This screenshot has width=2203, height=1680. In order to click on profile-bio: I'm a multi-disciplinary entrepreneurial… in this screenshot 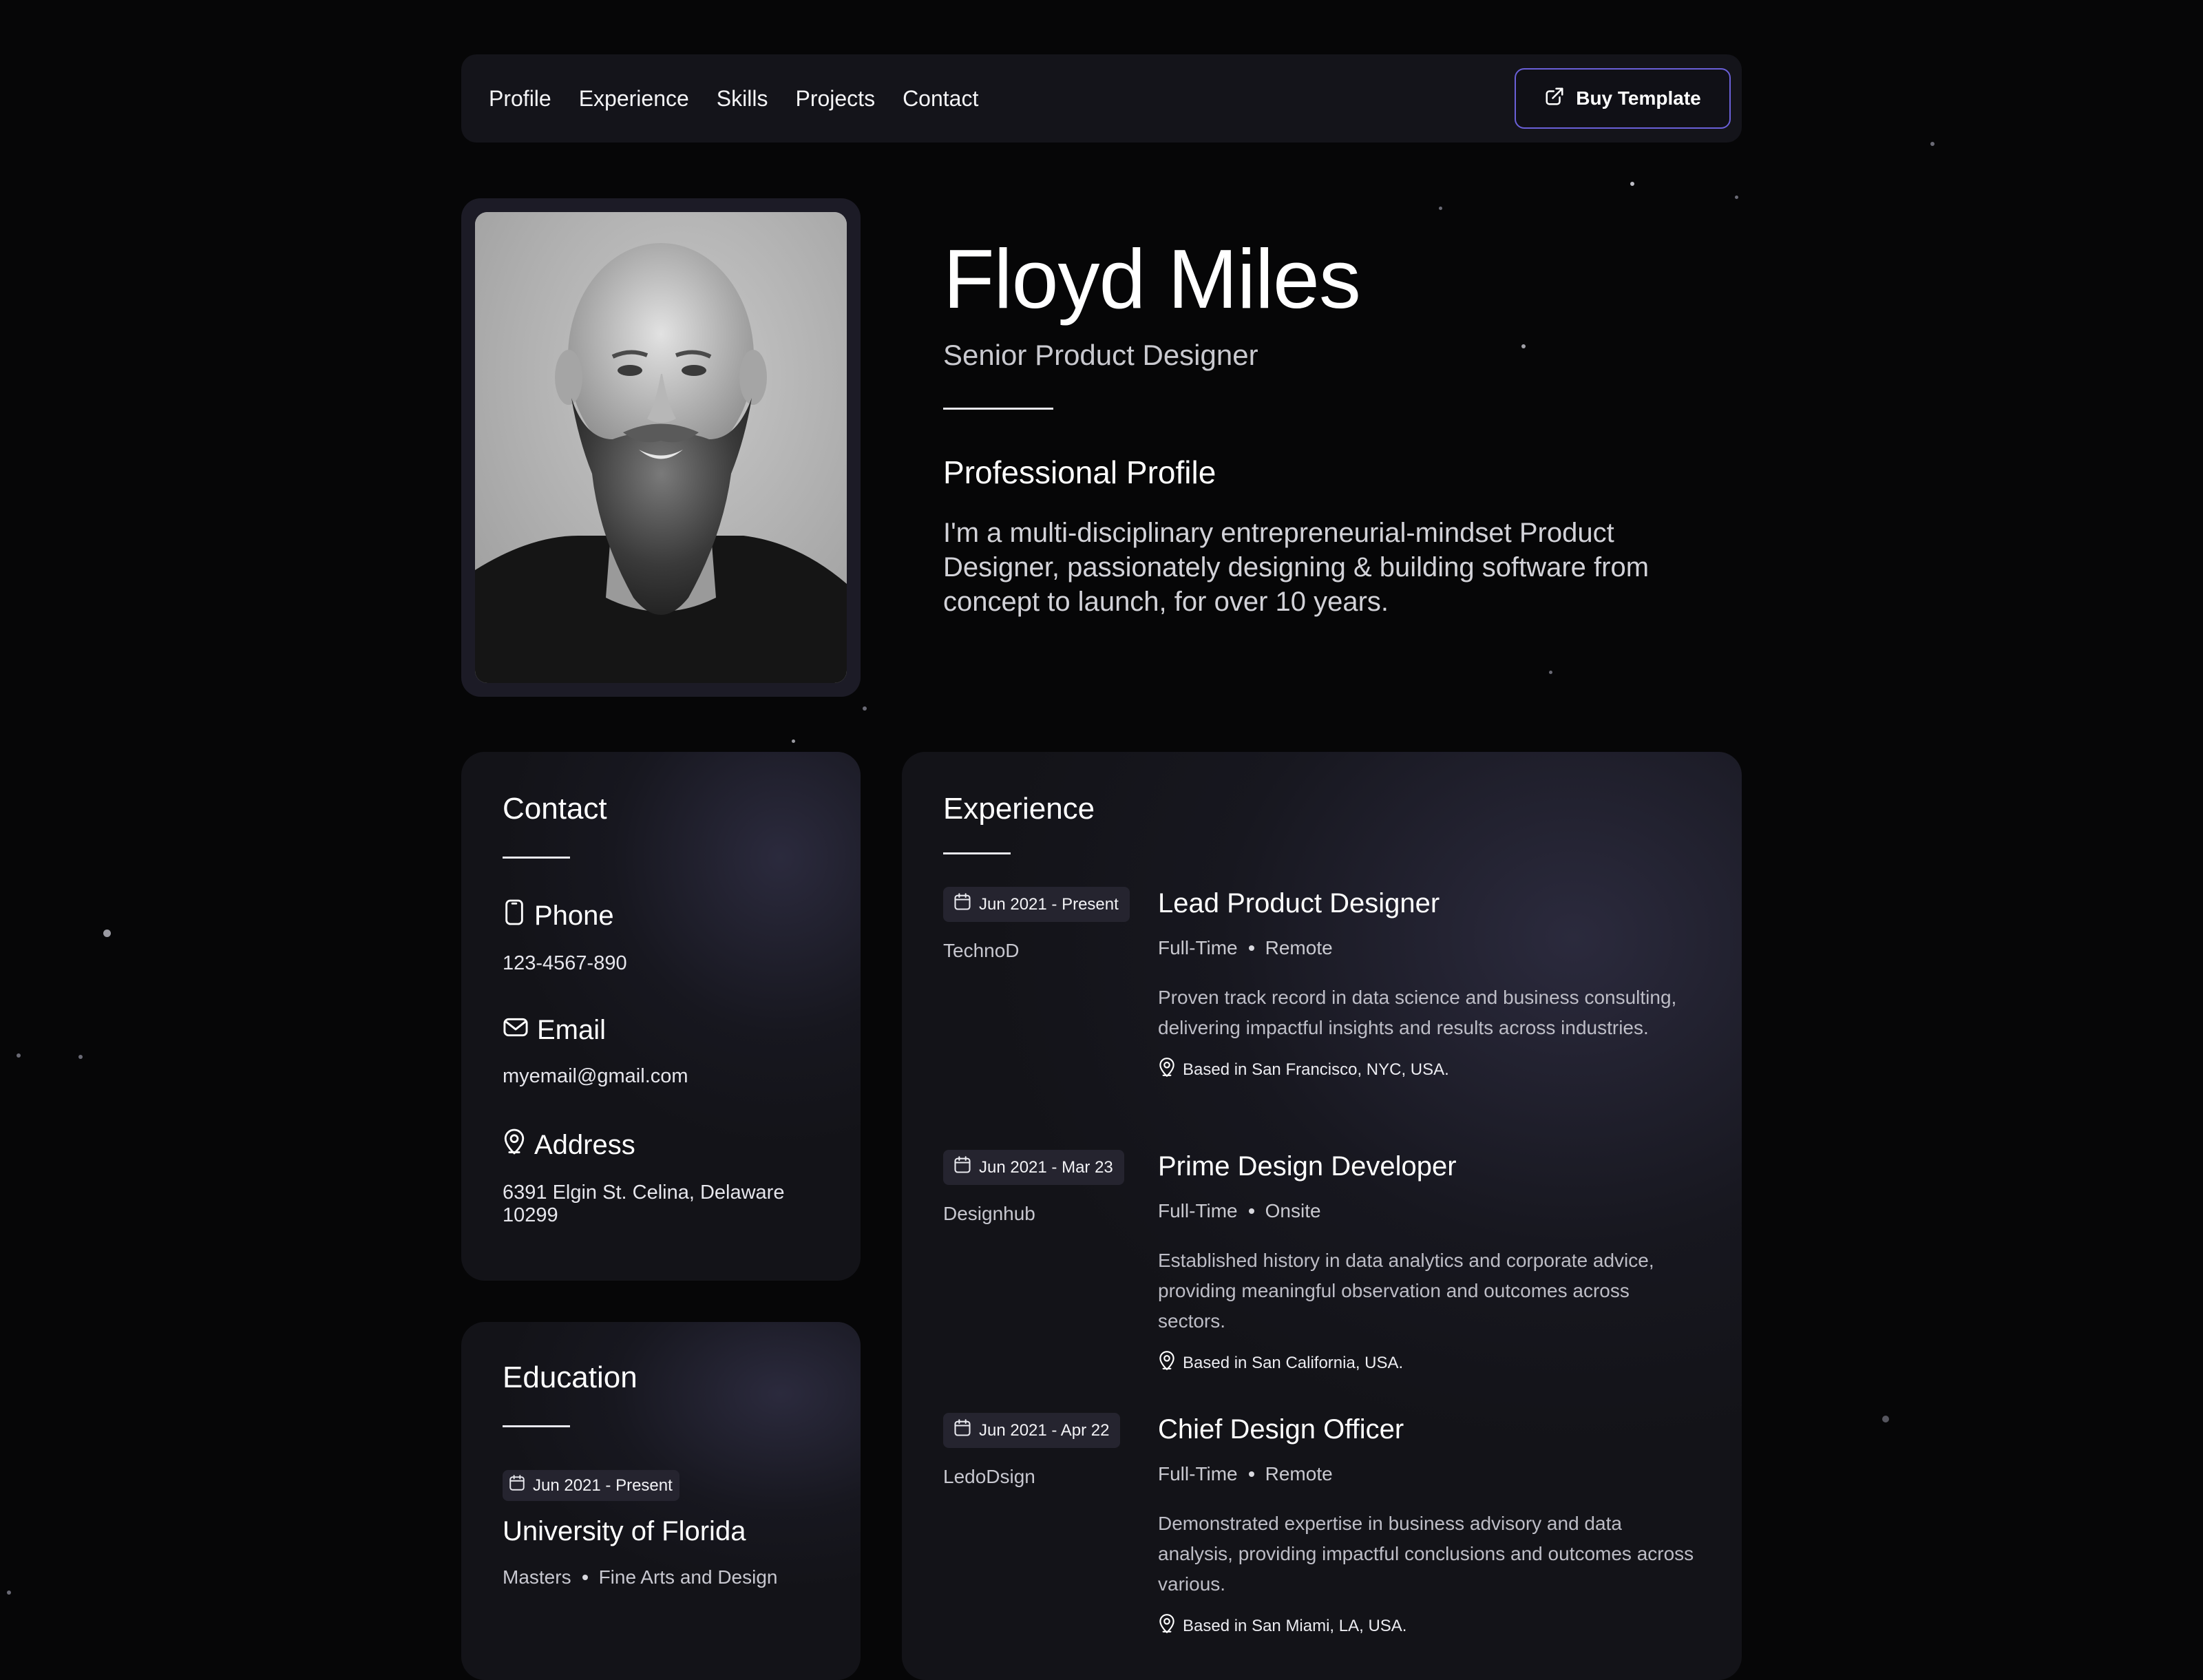, I will do `click(1296, 567)`.